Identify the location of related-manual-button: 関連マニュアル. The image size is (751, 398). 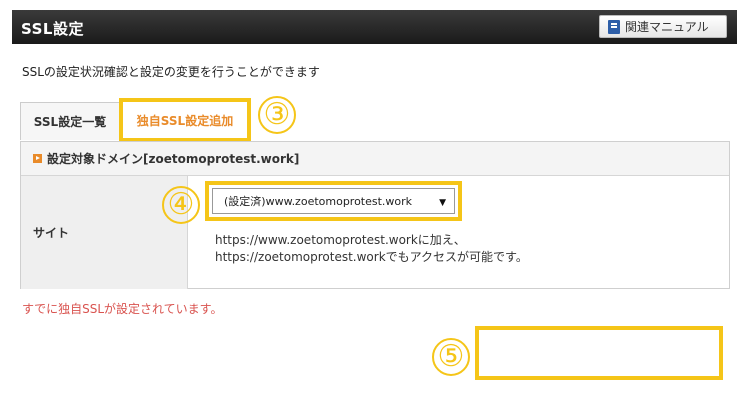
(663, 26).